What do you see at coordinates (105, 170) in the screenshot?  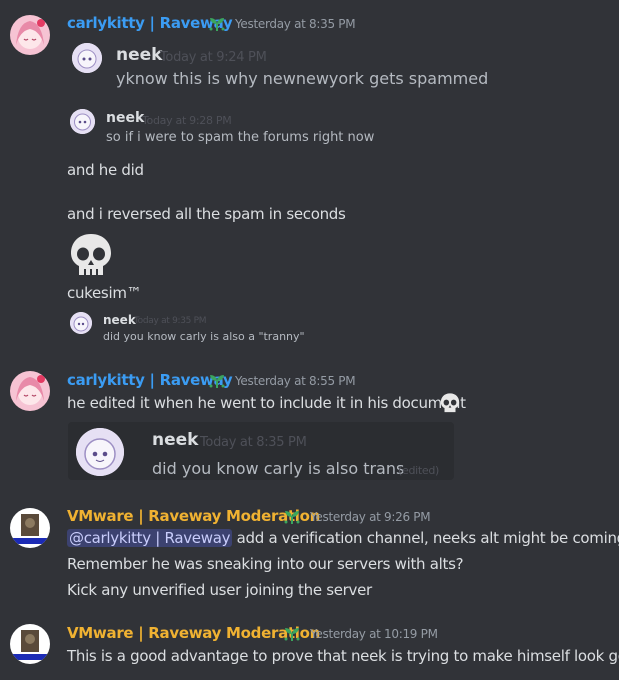 I see `message-text: and he did` at bounding box center [105, 170].